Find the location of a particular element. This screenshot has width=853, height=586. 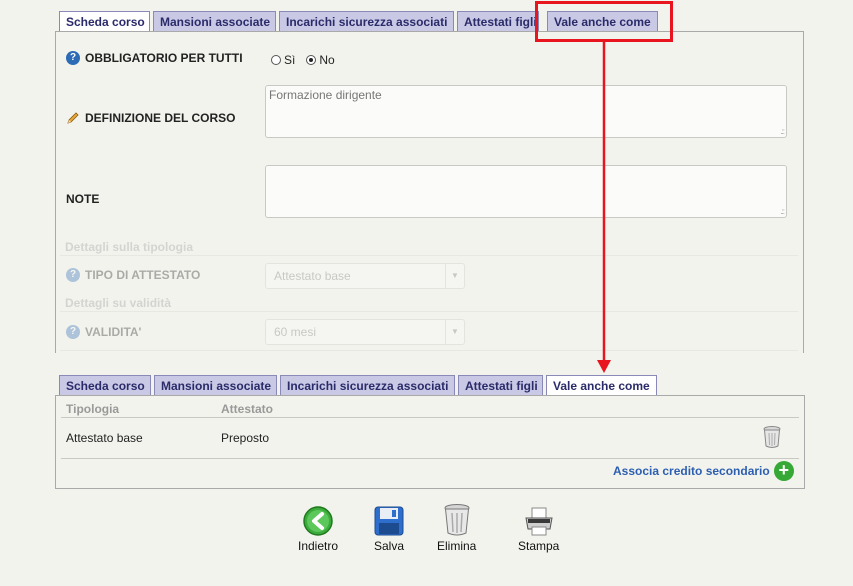

table-header-divider is located at coordinates (430, 417).